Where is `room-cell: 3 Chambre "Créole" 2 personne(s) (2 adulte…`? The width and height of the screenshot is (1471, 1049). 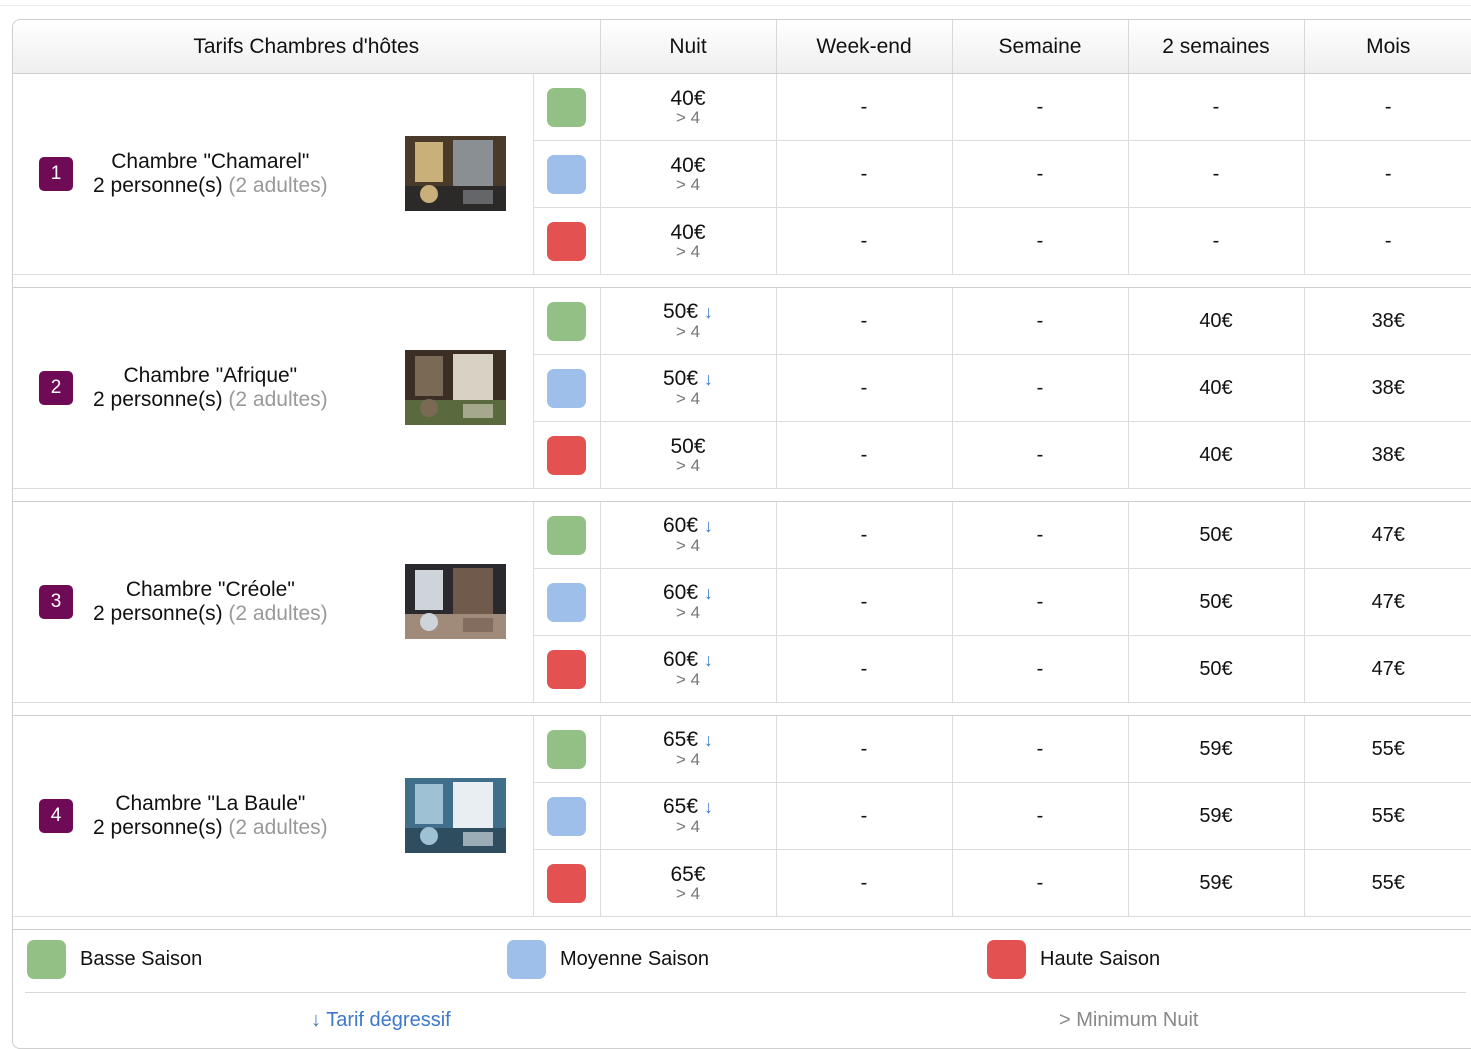 room-cell: 3 Chambre "Créole" 2 personne(s) (2 adulte… is located at coordinates (273, 602).